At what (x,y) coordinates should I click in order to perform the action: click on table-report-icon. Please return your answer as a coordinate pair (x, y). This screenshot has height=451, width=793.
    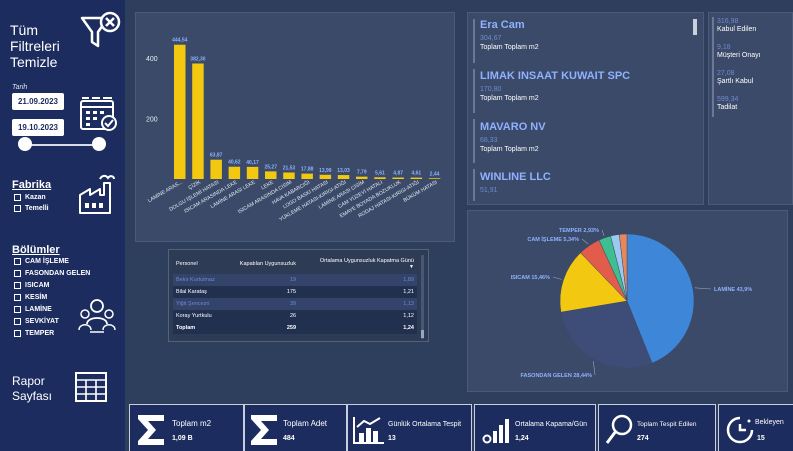
    Looking at the image, I should click on (91, 387).